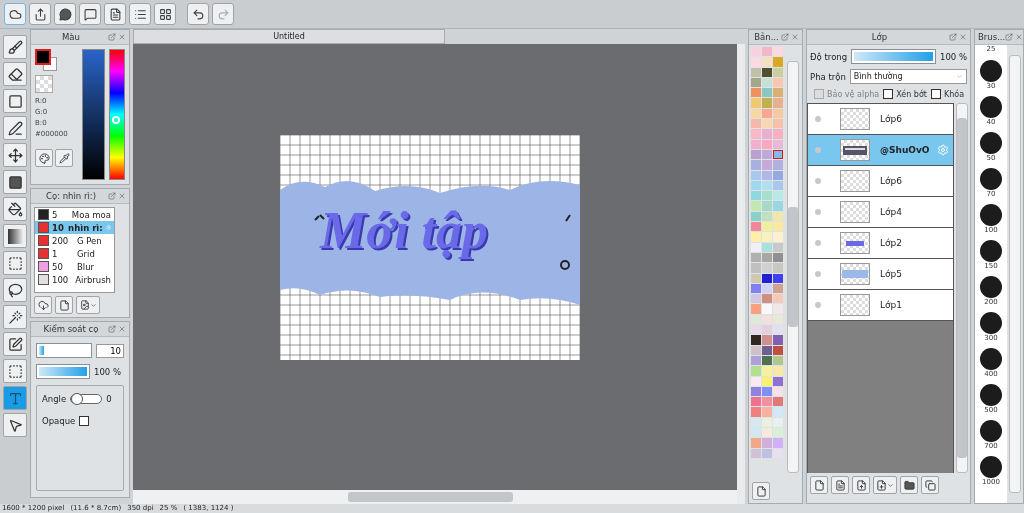  I want to click on panel-title: Lớp, so click(879, 37).